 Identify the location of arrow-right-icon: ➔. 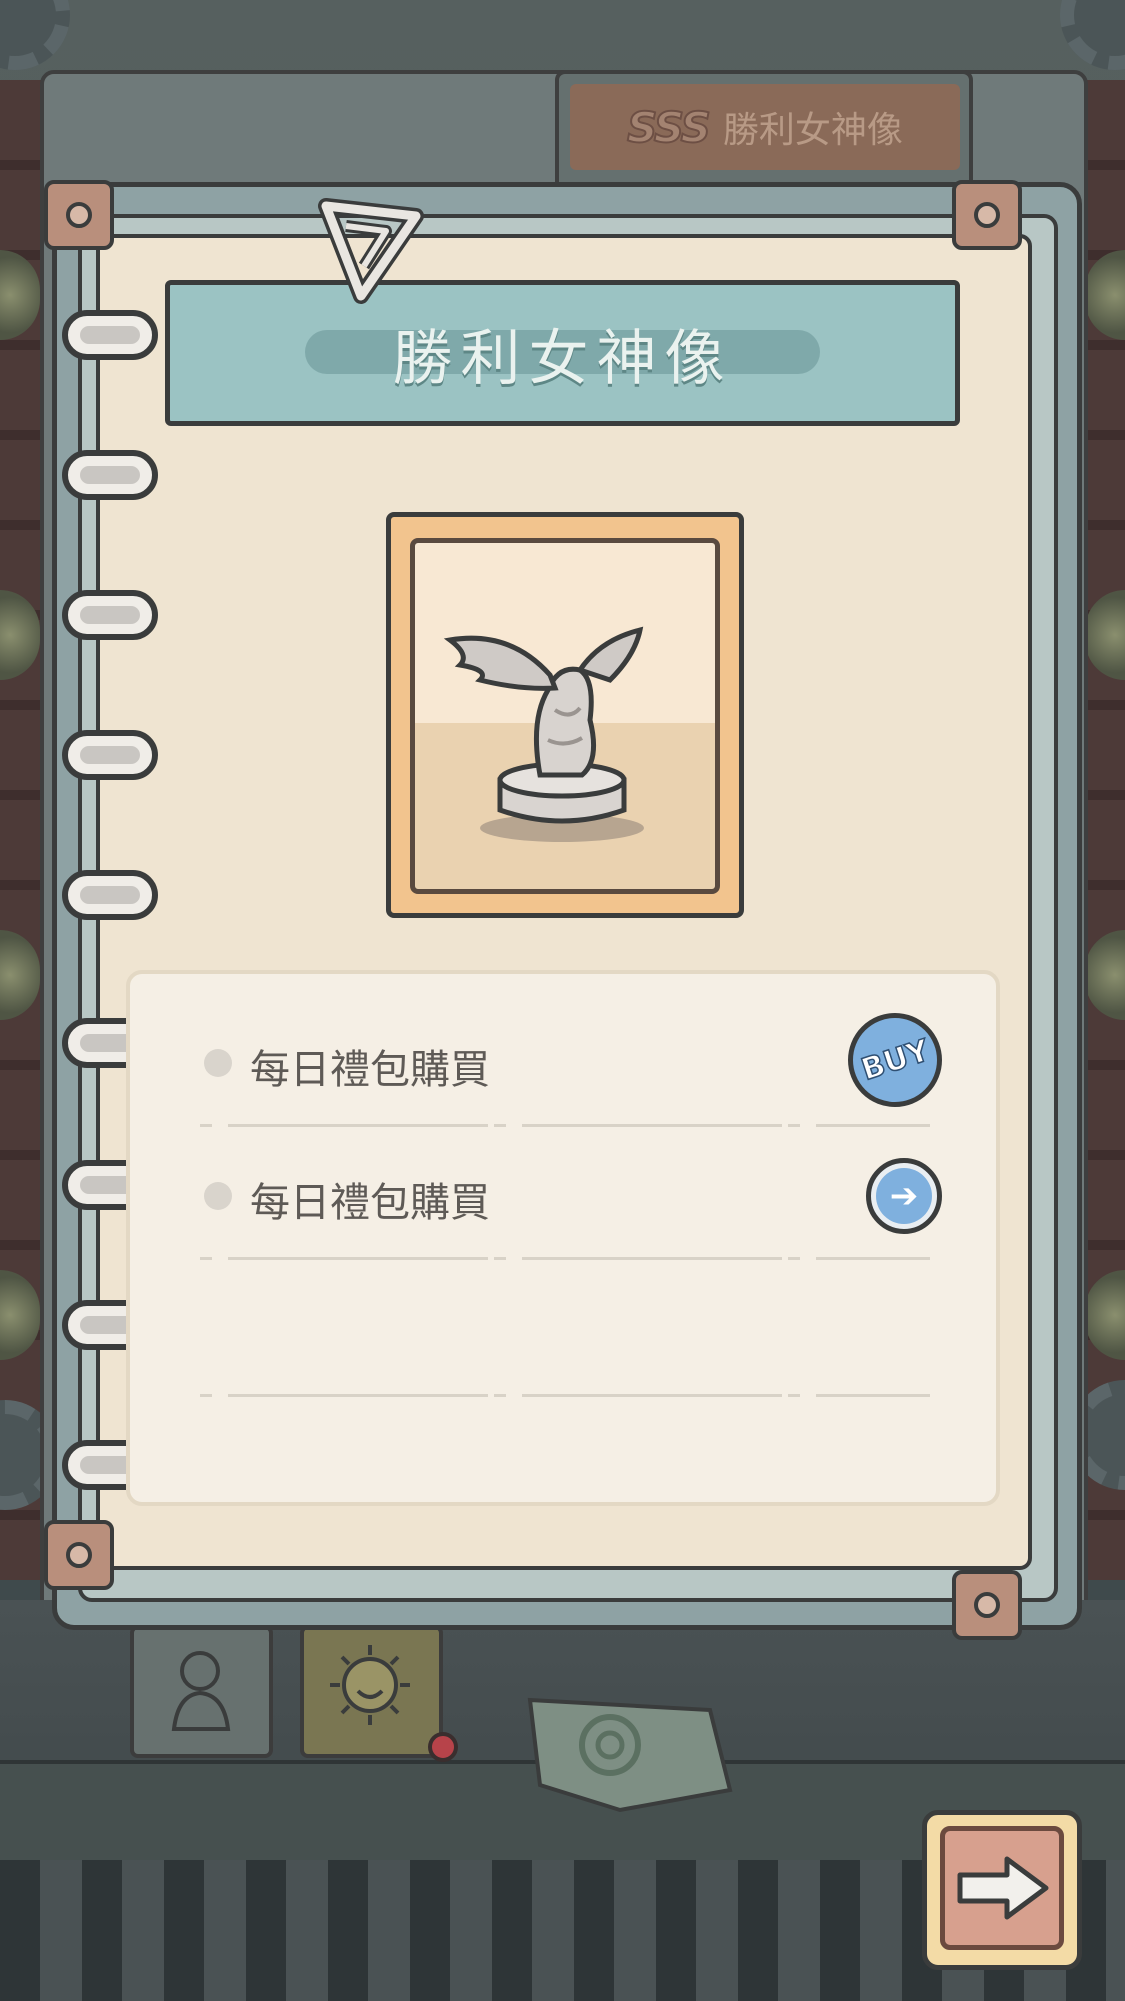
(904, 1196).